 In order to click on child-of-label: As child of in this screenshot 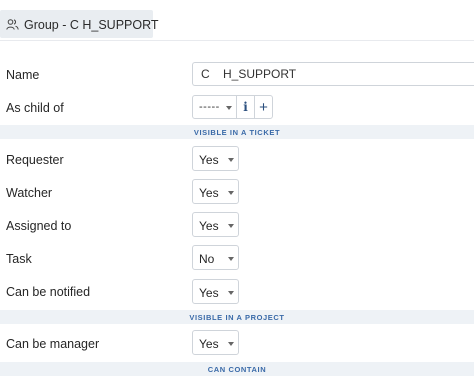, I will do `click(35, 108)`.